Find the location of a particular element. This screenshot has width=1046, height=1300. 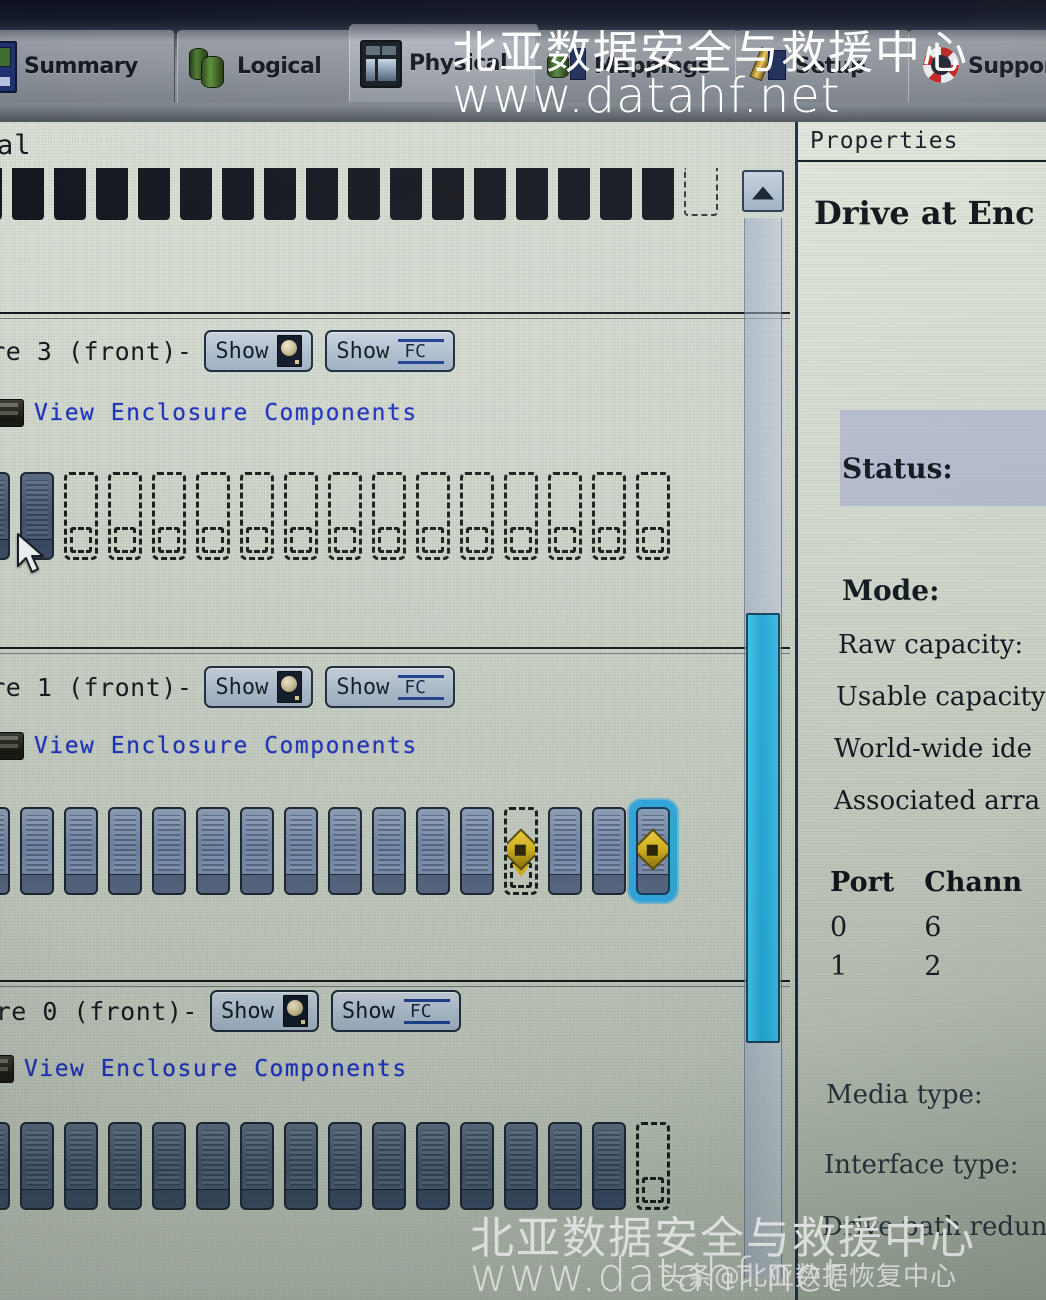

cell-port: 0 is located at coordinates (839, 927).